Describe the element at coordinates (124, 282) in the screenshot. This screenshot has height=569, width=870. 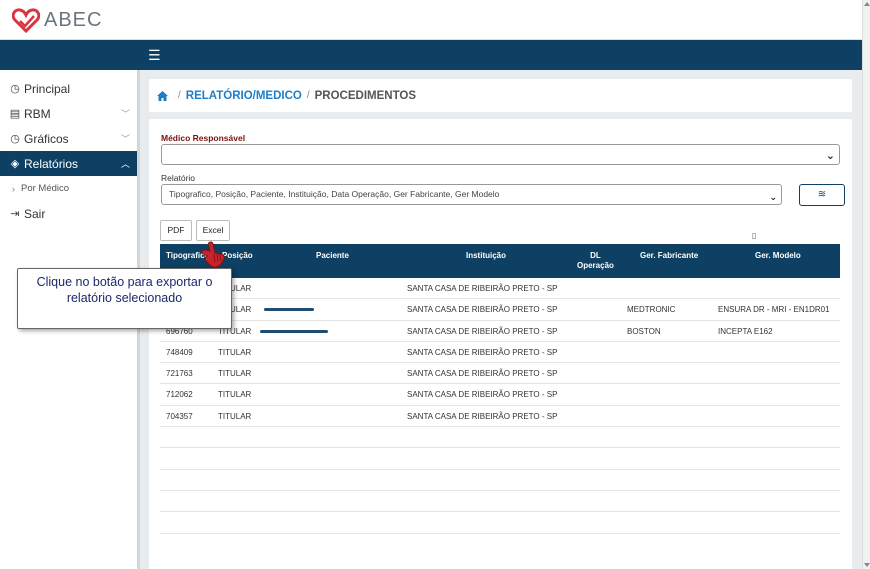
I see `tooltip-line-1: Clique no botão para exportar o` at that location.